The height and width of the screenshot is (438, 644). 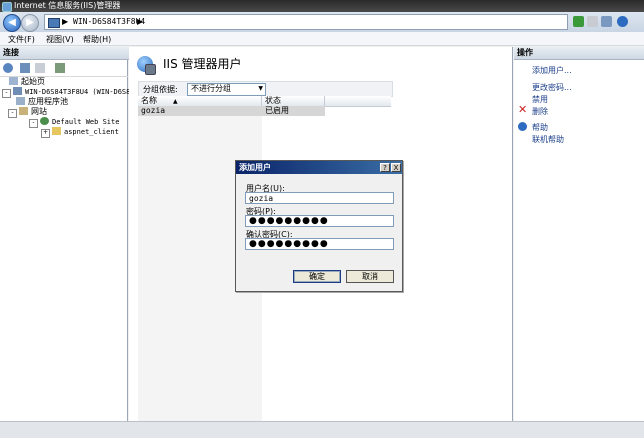 I want to click on menu-bar: 文件(F) 视图(V) 帮助(H), so click(x=322, y=39).